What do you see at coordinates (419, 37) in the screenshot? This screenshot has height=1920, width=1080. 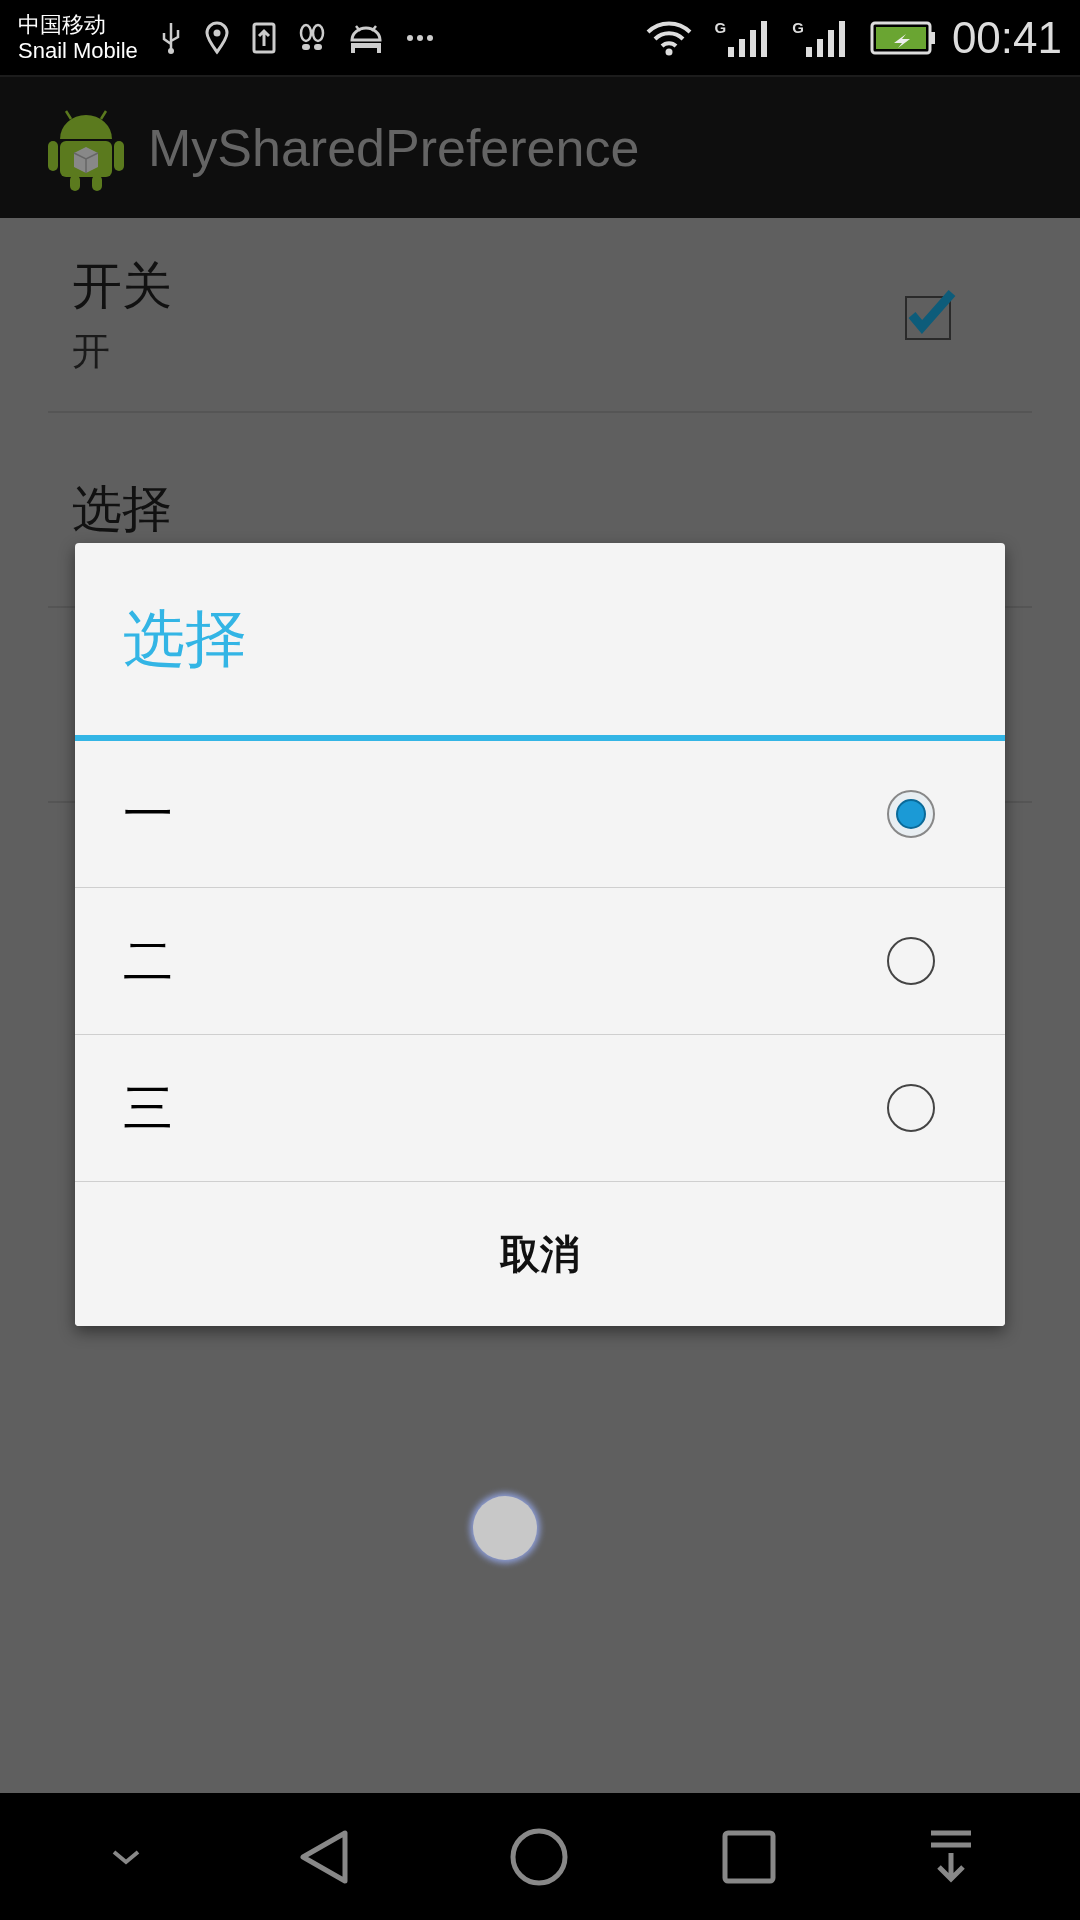 I see `more-icon` at bounding box center [419, 37].